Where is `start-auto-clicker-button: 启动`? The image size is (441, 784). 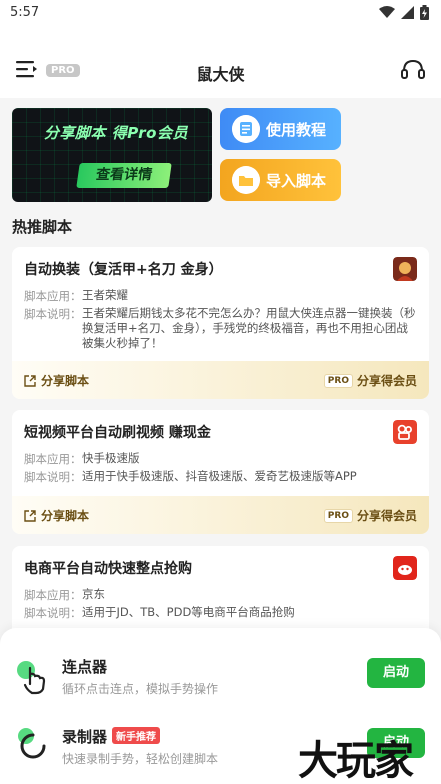 start-auto-clicker-button: 启动 is located at coordinates (396, 673).